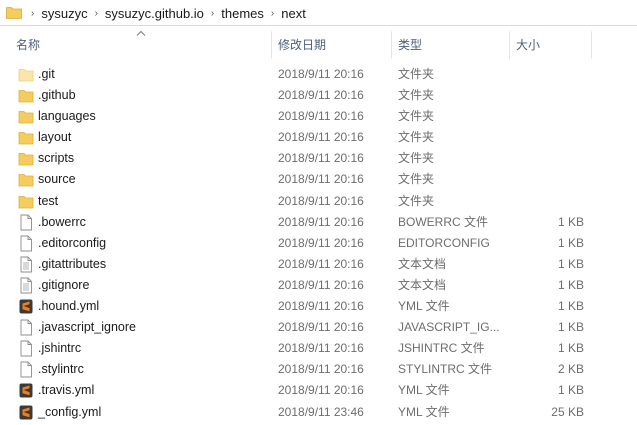 The width and height of the screenshot is (637, 425). What do you see at coordinates (318, 158) in the screenshot?
I see `file-row-scripts: scripts 2018/9/11 20:16 文件夹` at bounding box center [318, 158].